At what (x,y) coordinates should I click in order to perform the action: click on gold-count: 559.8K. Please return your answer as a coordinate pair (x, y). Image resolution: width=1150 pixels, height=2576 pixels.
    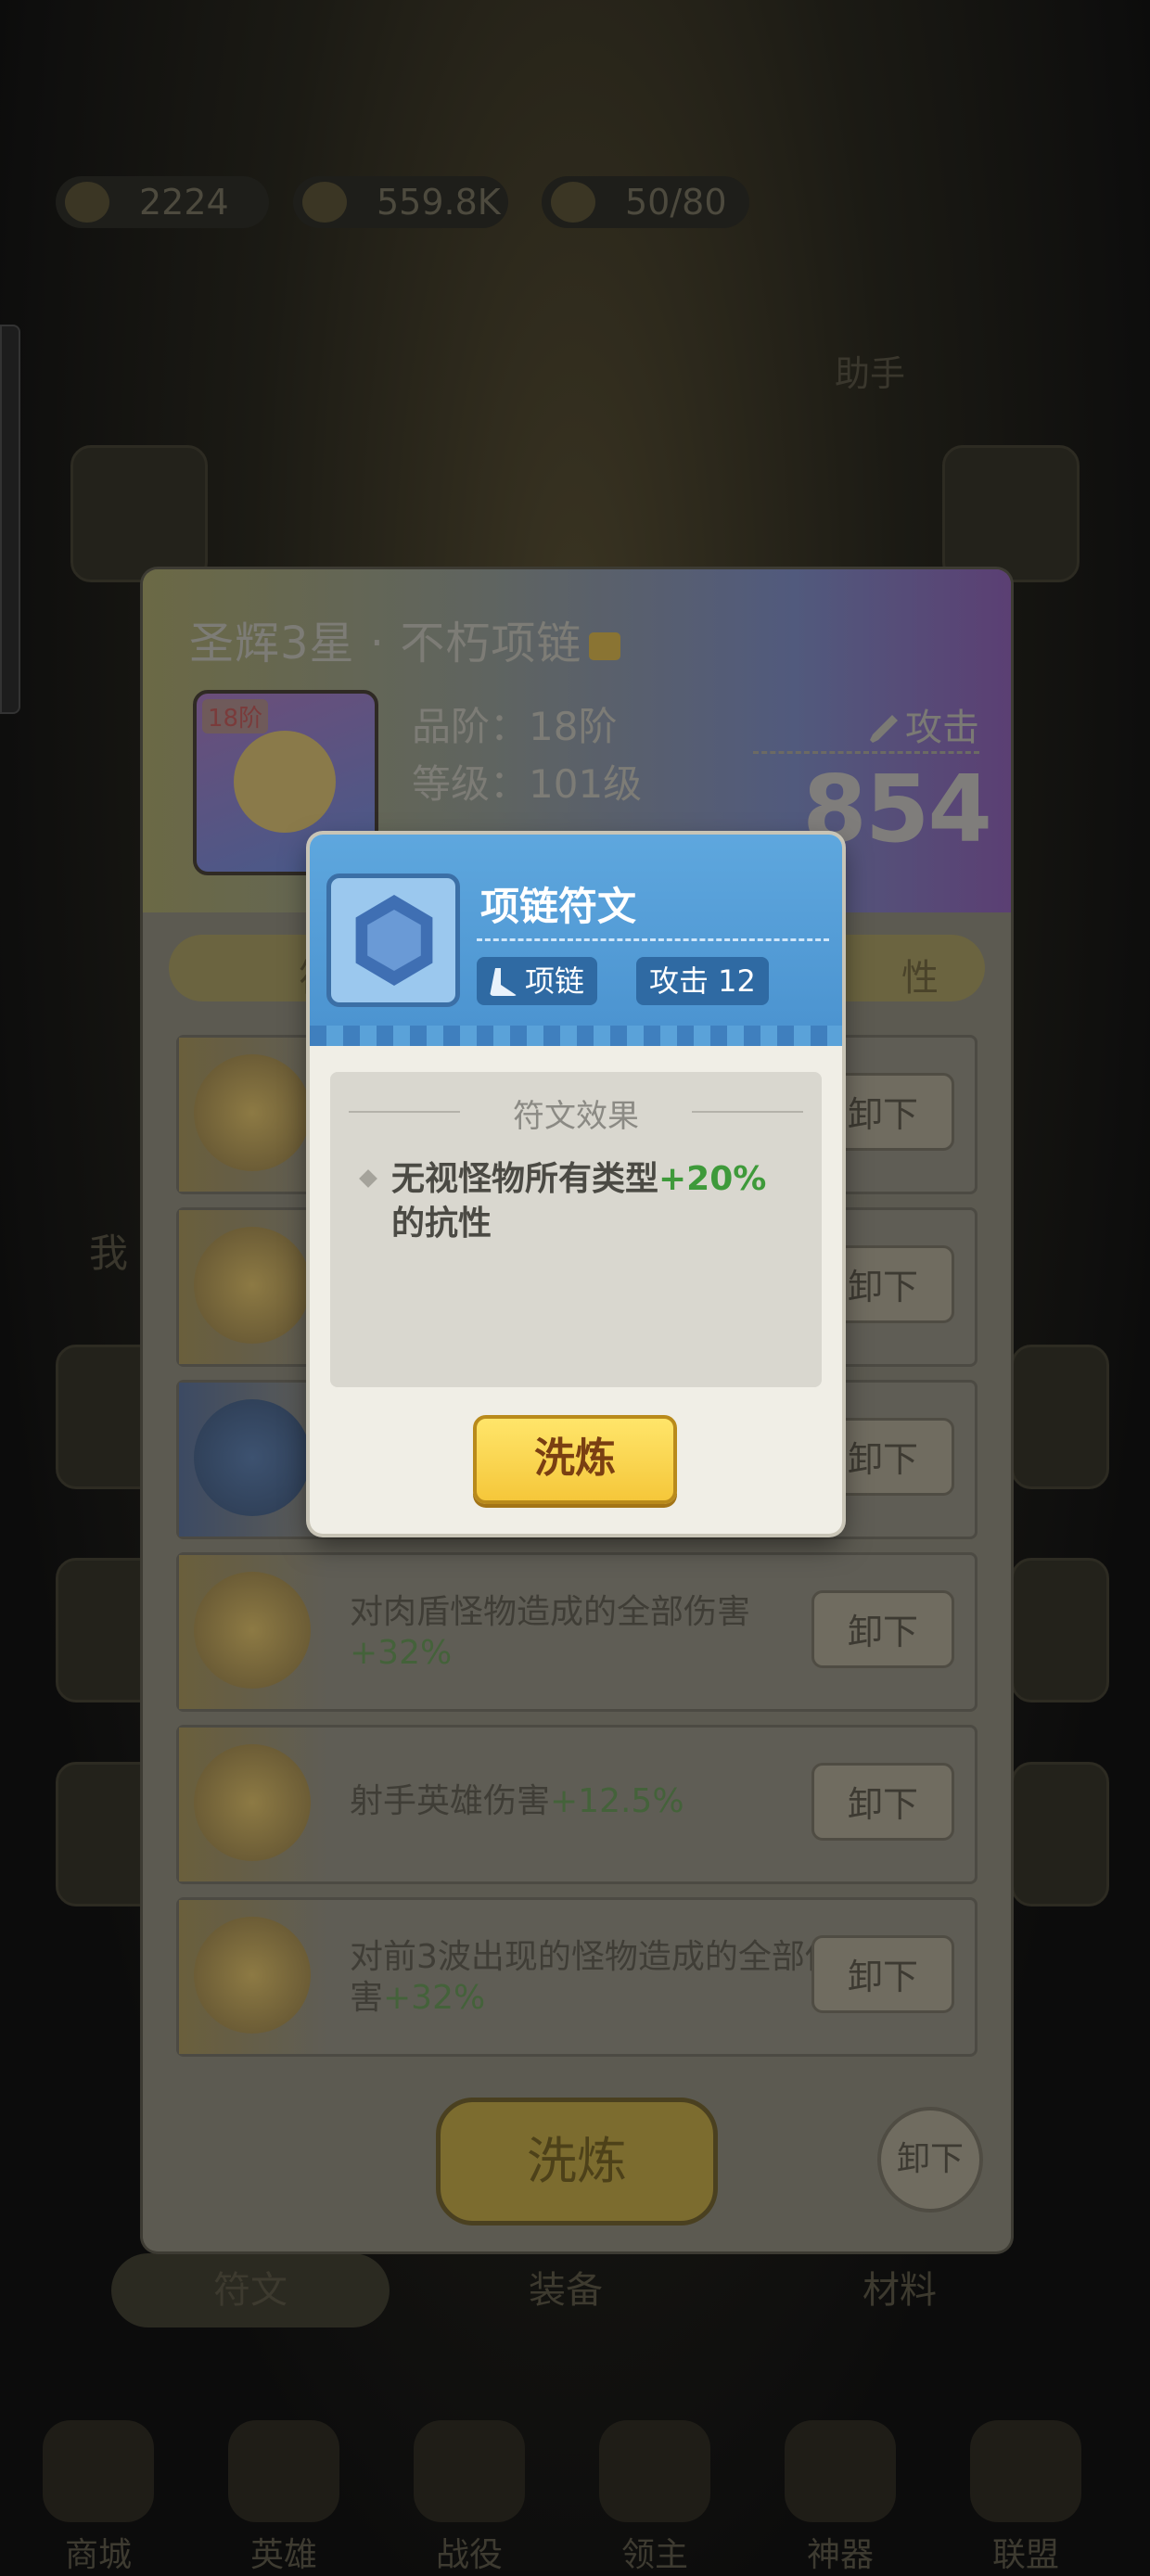
    Looking at the image, I should click on (439, 202).